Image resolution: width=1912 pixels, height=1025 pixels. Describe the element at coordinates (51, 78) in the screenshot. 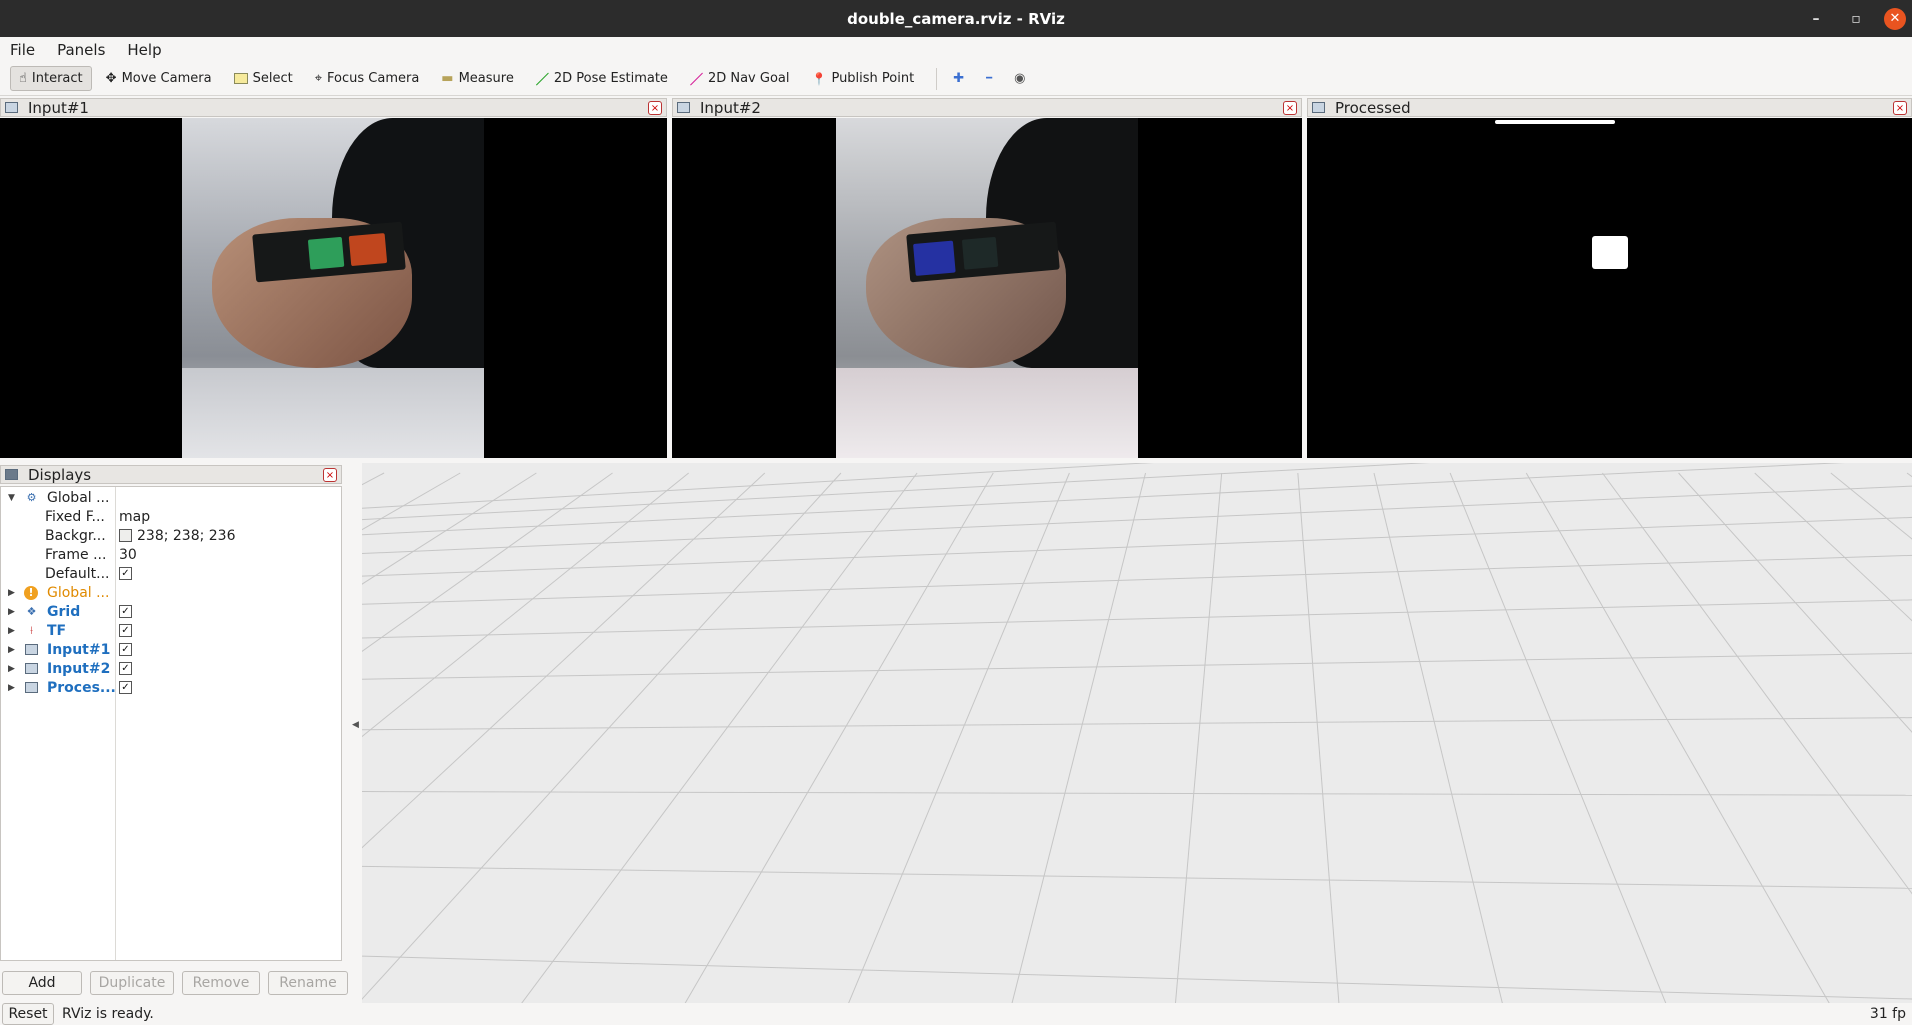

I see `interact-tool: ☝ Interact` at that location.